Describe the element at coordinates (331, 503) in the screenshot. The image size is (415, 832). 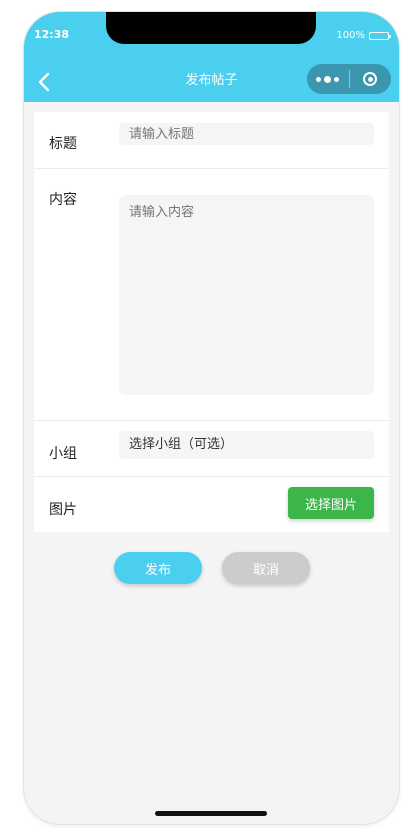
I see `choose-image-button: 选择图片` at that location.